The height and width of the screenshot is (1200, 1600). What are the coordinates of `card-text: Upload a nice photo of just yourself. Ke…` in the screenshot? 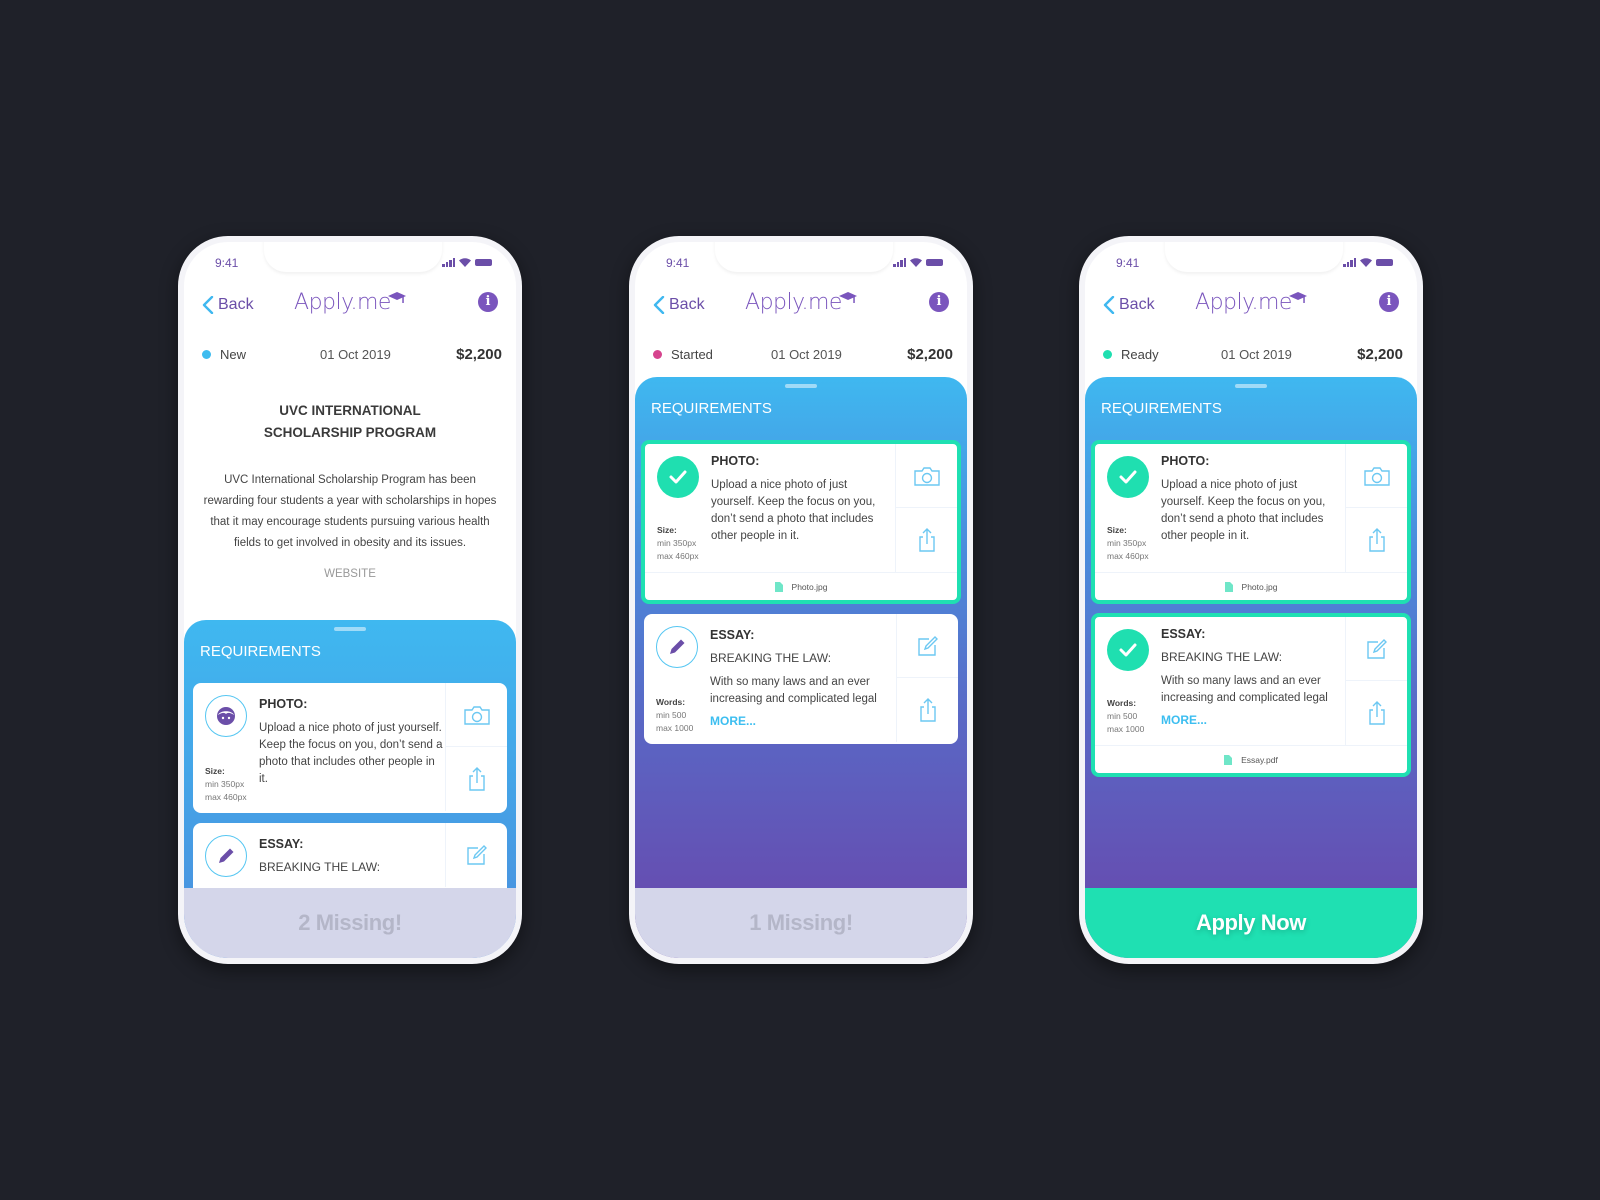 It's located at (351, 753).